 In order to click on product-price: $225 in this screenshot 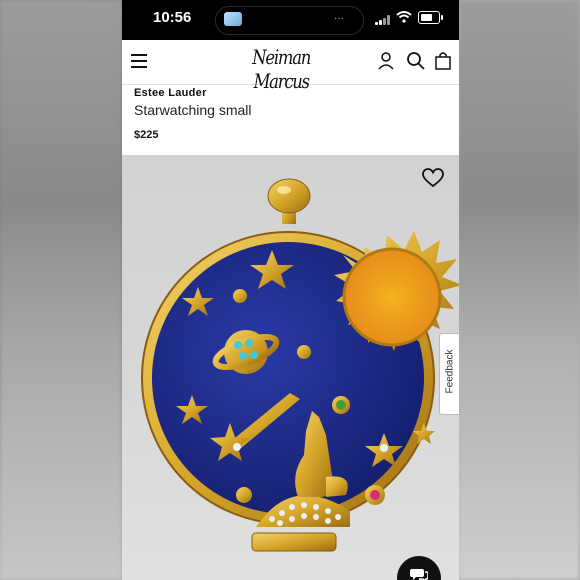, I will do `click(146, 135)`.